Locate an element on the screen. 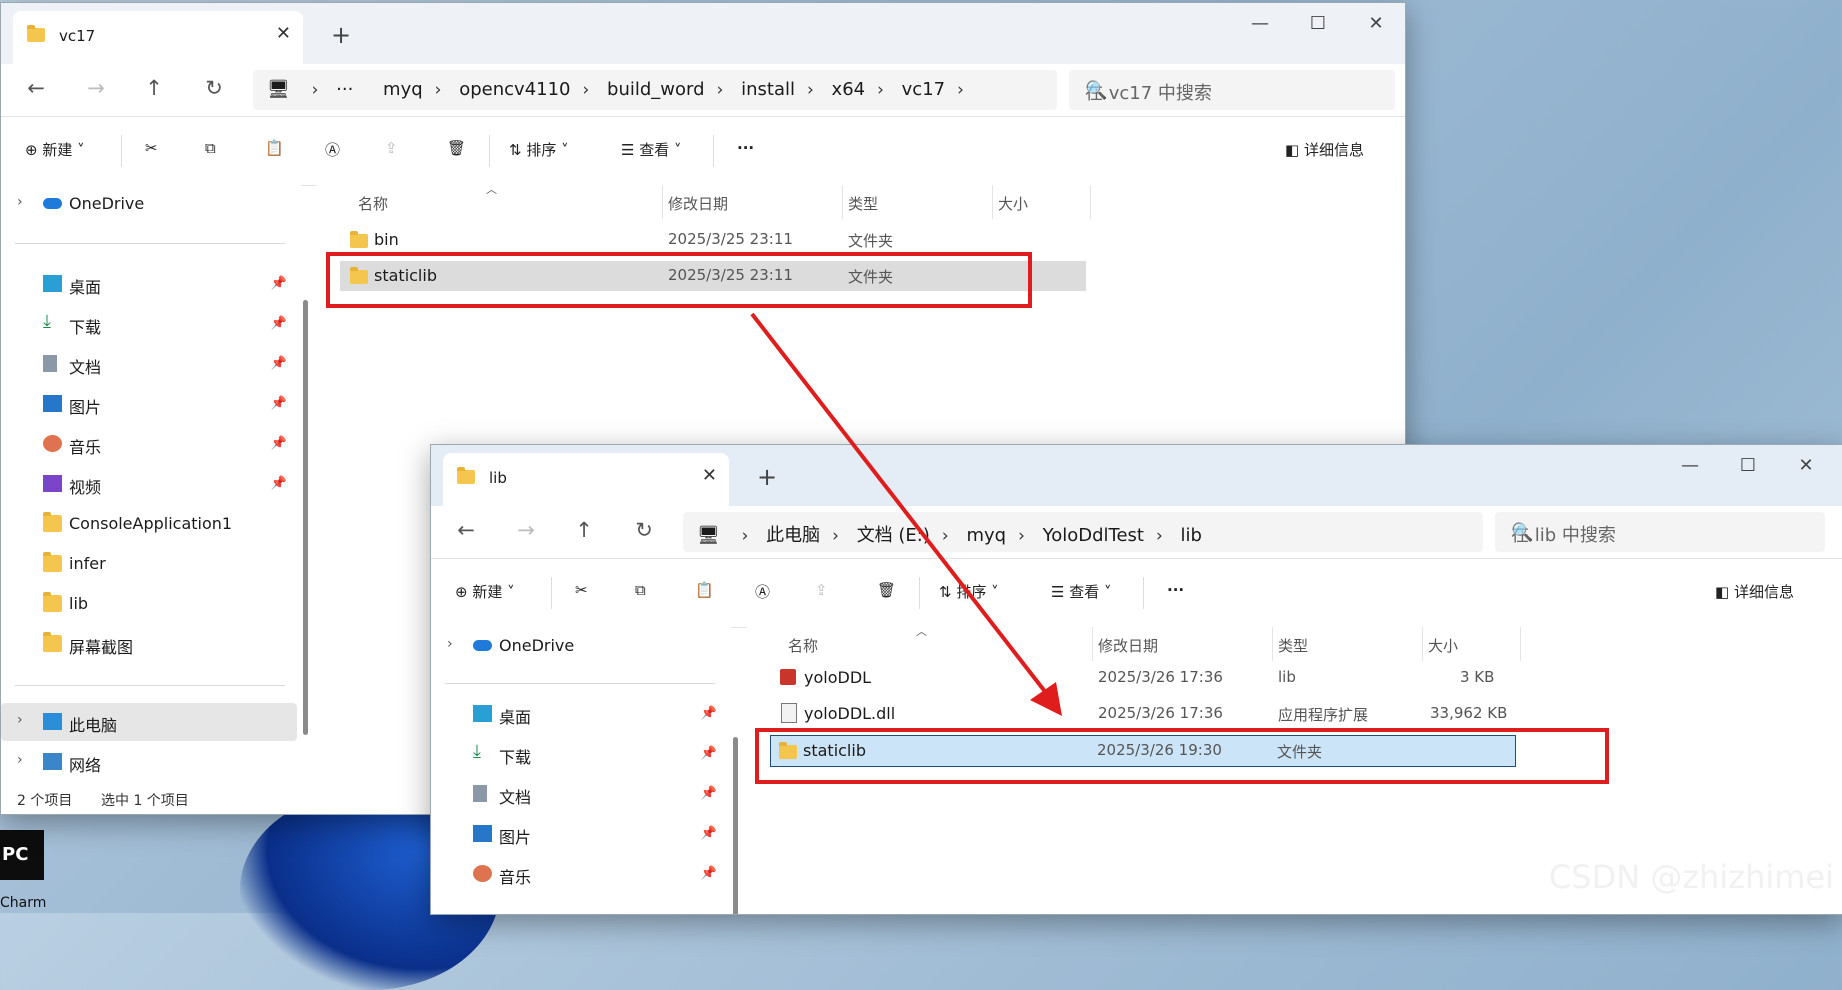 The height and width of the screenshot is (990, 1842). navigation-pane: › OneDrive 桌面 📌 ⤓ 下载 📌 文档 📌 图片 📌 音乐 📌 is located at coordinates (584, 770).